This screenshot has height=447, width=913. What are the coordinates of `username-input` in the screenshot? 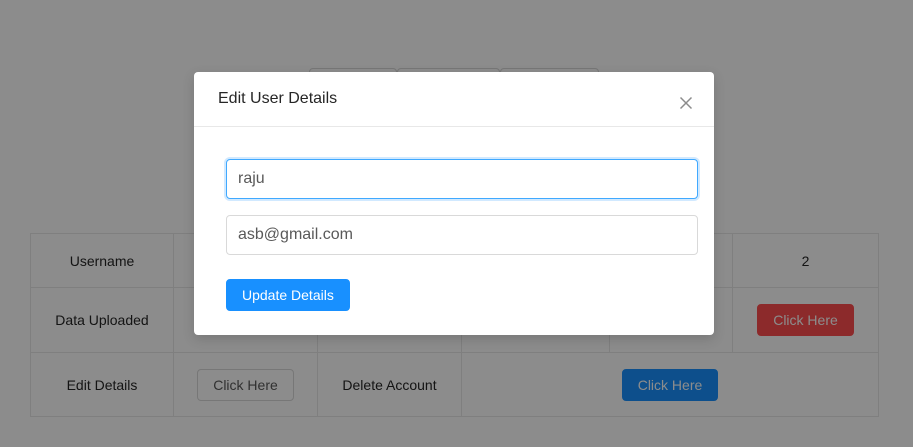 It's located at (462, 179).